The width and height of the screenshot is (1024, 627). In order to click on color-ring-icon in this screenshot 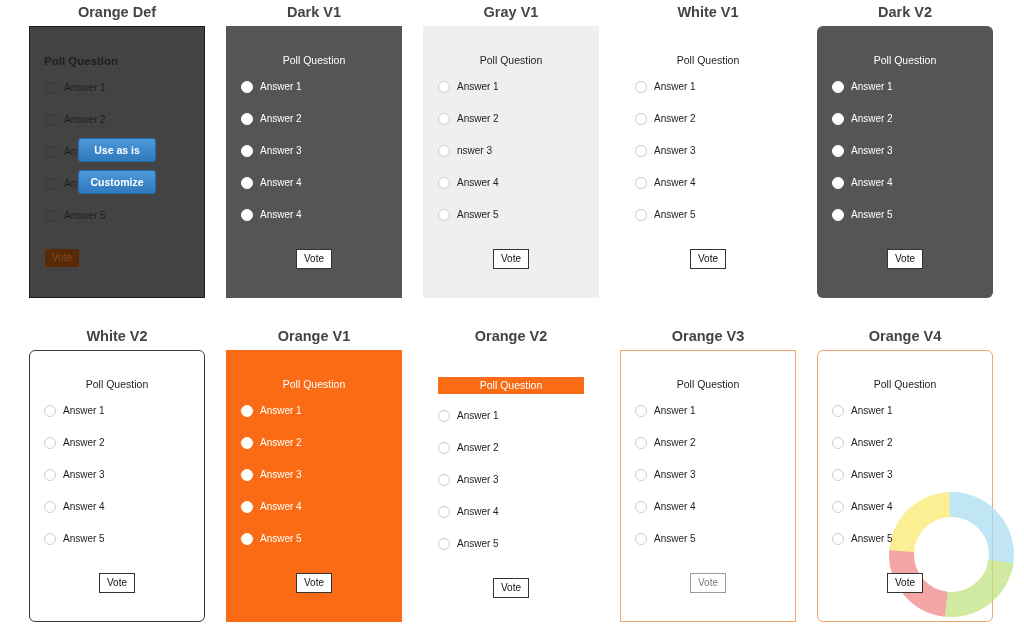, I will do `click(951, 554)`.